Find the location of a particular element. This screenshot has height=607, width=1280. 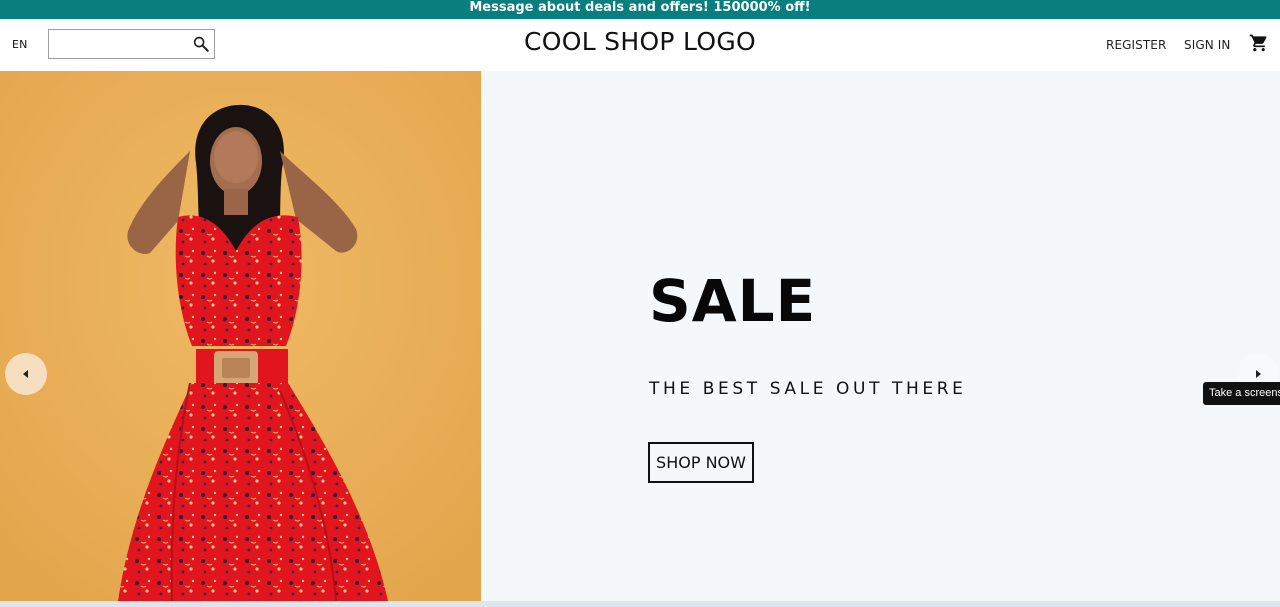

shop-now-button: SHOP NOW is located at coordinates (701, 462).